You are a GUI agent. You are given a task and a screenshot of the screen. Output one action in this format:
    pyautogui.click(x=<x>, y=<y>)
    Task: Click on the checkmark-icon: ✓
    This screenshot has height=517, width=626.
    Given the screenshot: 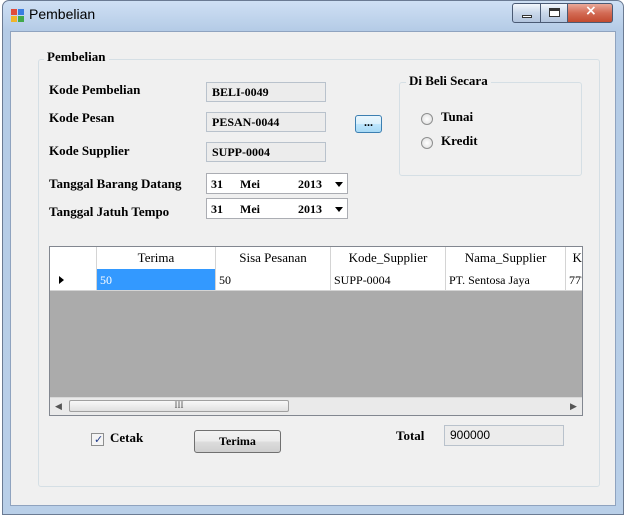 What is the action you would take?
    pyautogui.click(x=99, y=439)
    